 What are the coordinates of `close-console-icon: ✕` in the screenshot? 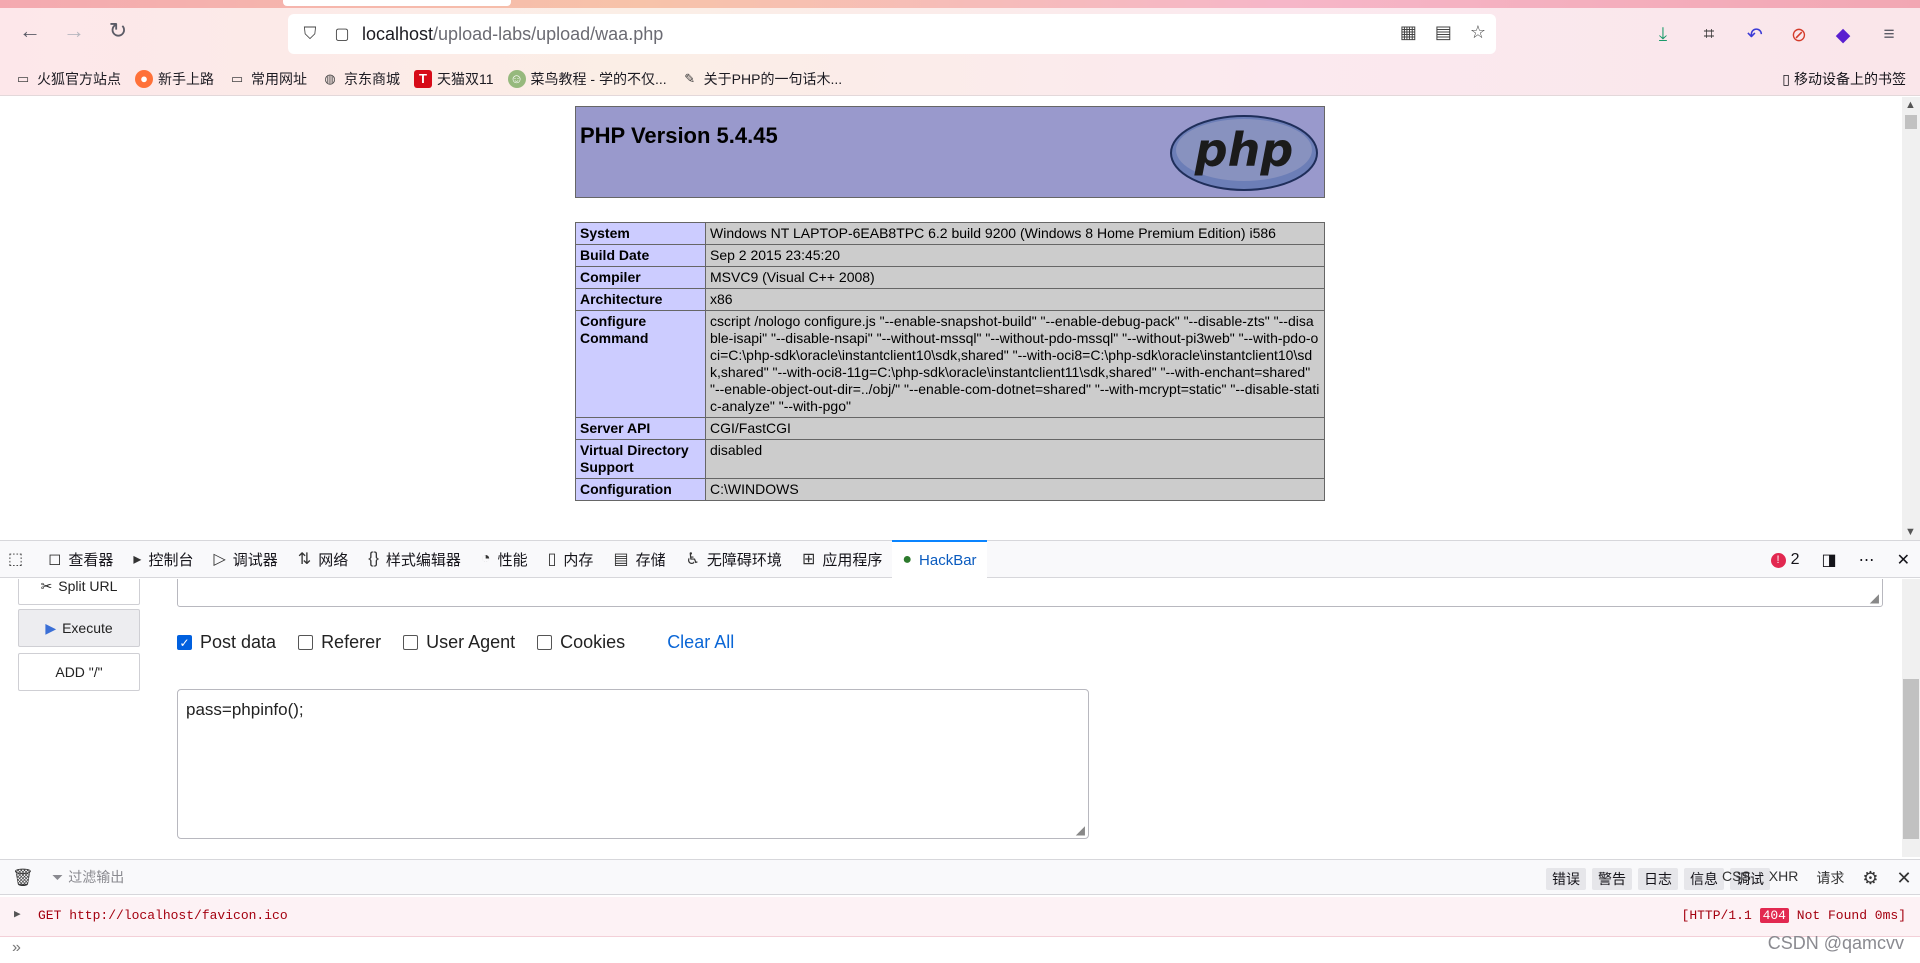 It's located at (1904, 878).